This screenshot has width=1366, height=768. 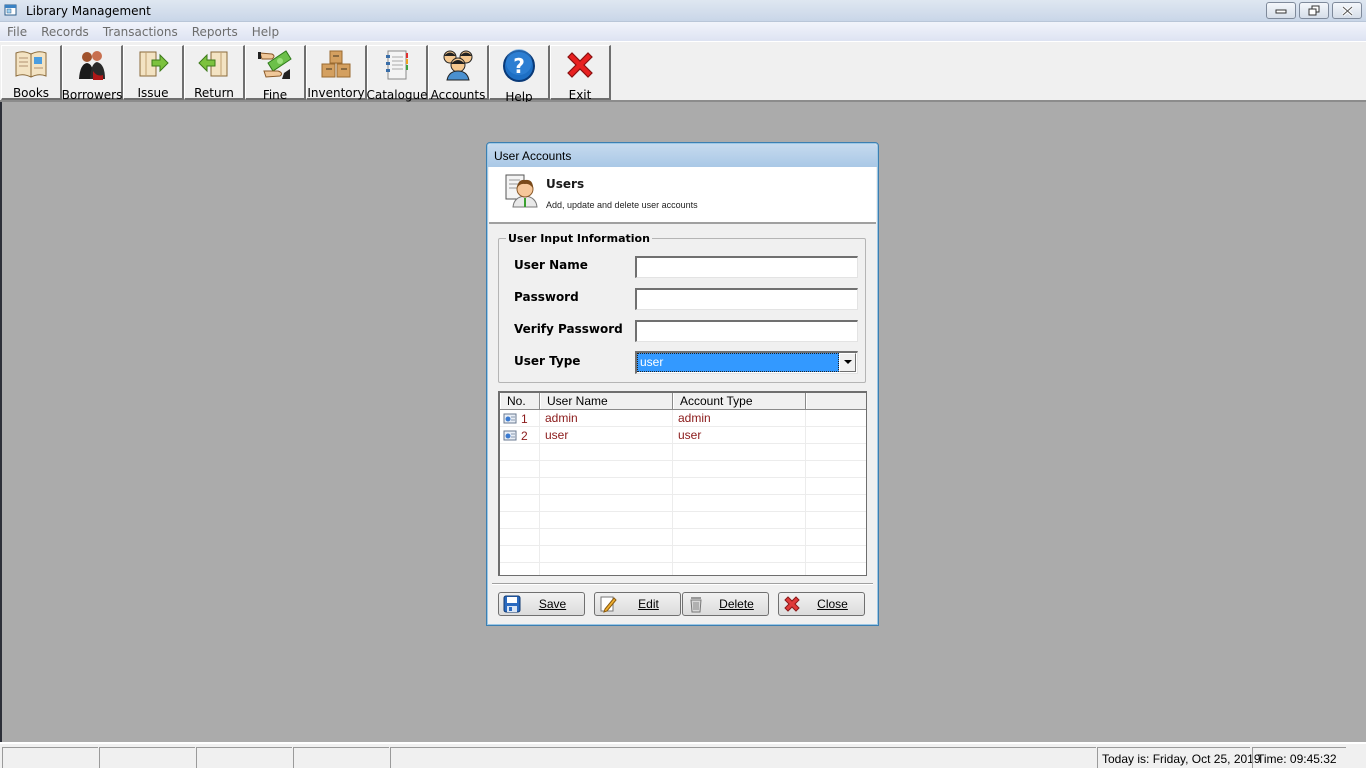 What do you see at coordinates (622, 205) in the screenshot?
I see `dialog-header-subtitle: Add, update and delete user accounts` at bounding box center [622, 205].